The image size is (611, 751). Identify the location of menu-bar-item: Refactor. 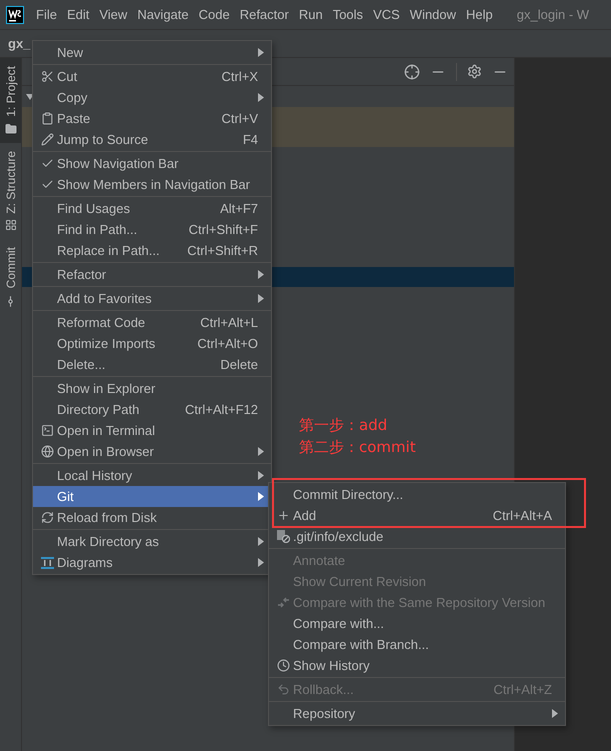
(264, 14).